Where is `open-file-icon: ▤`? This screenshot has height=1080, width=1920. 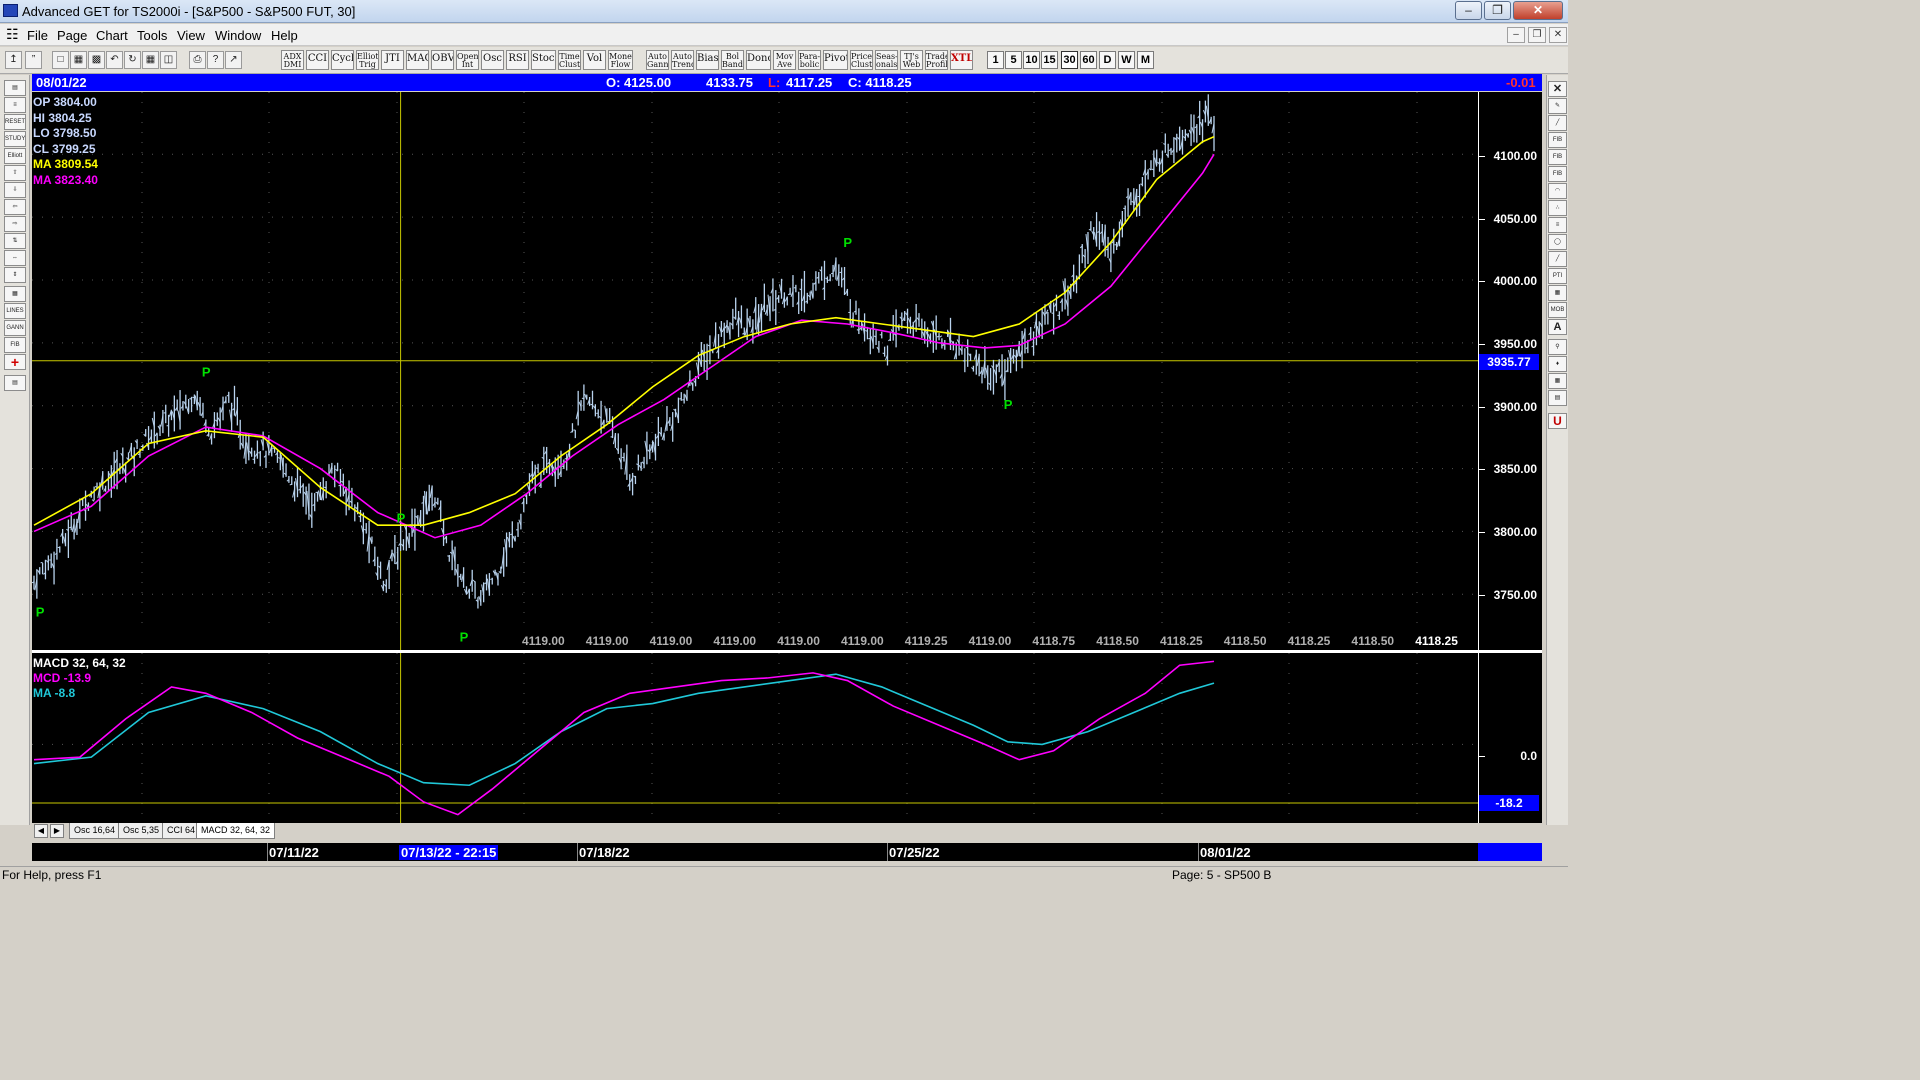 open-file-icon: ▤ is located at coordinates (15, 88).